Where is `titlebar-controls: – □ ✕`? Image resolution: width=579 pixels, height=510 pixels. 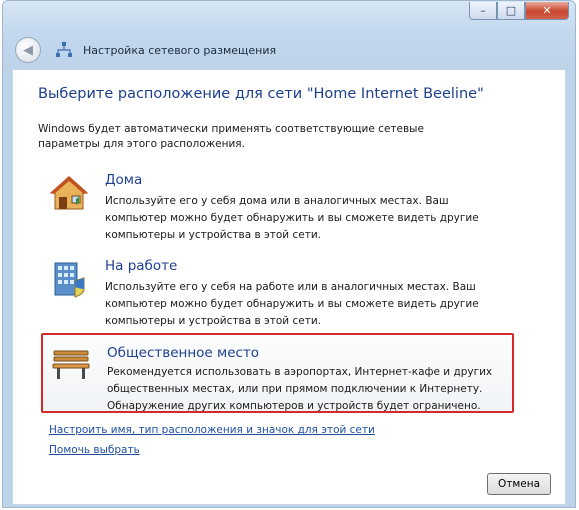
titlebar-controls: – □ ✕ is located at coordinates (519, 11).